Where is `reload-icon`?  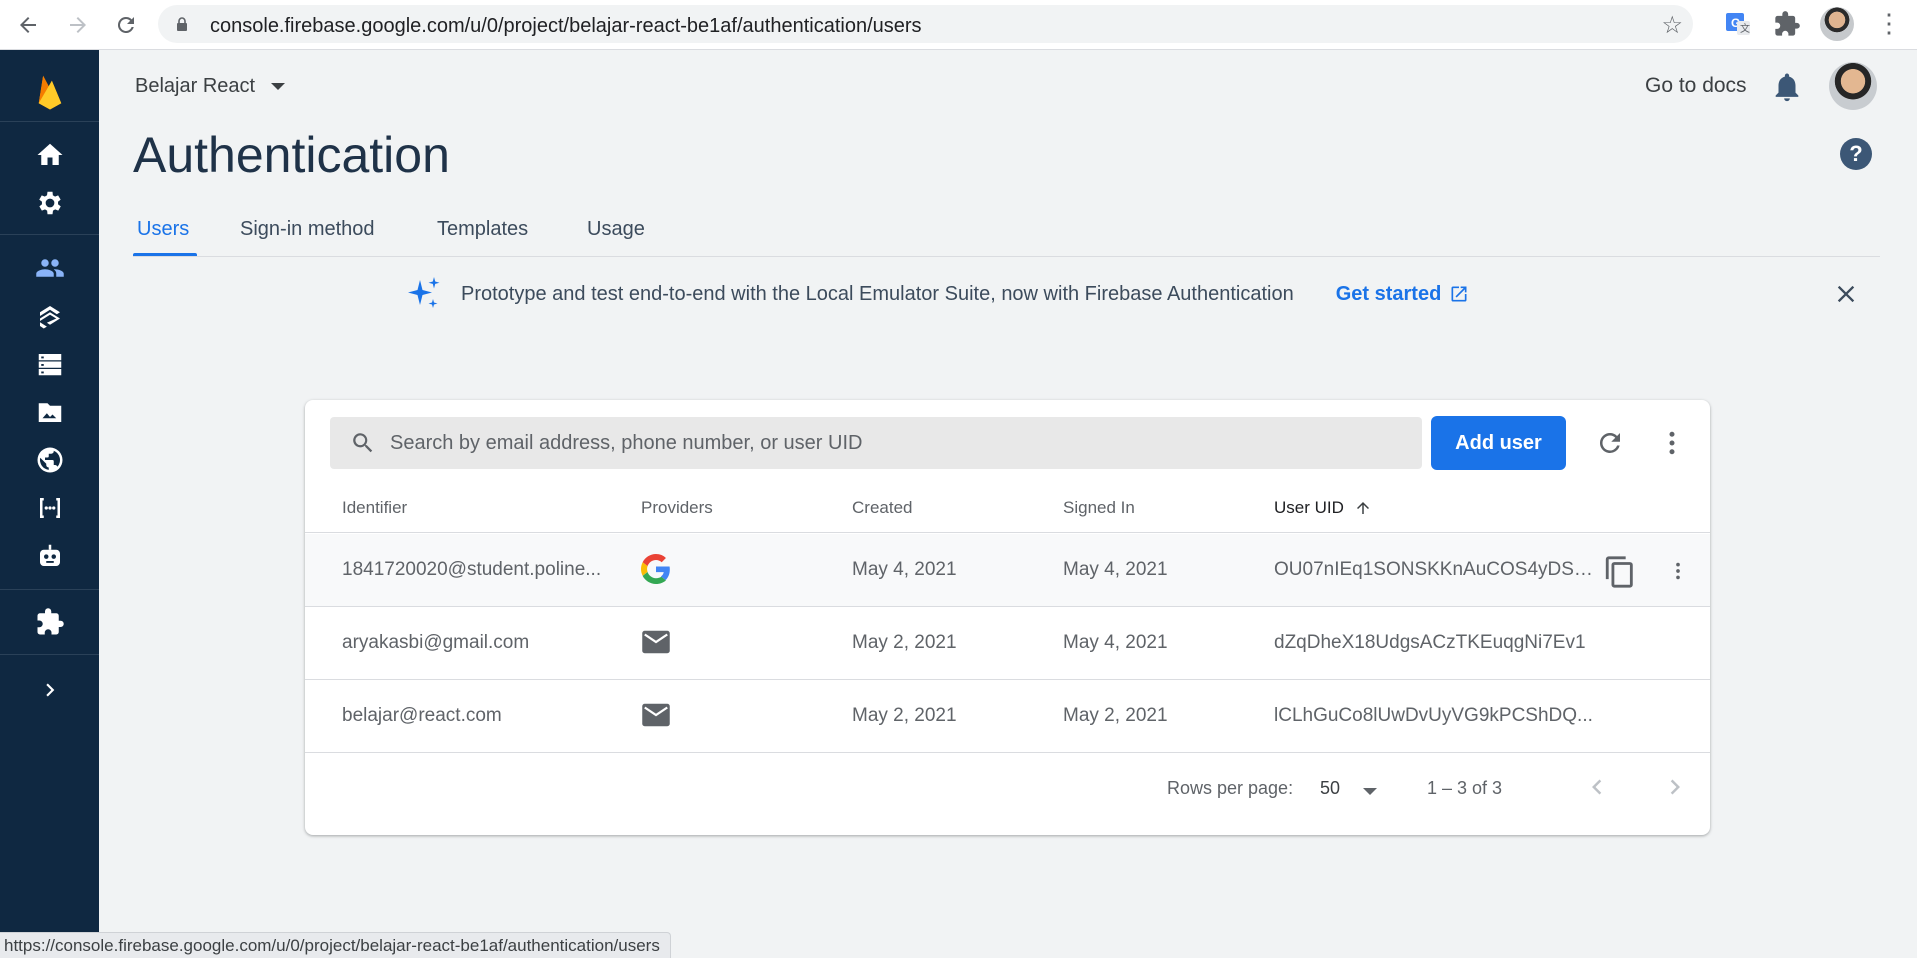
reload-icon is located at coordinates (126, 25).